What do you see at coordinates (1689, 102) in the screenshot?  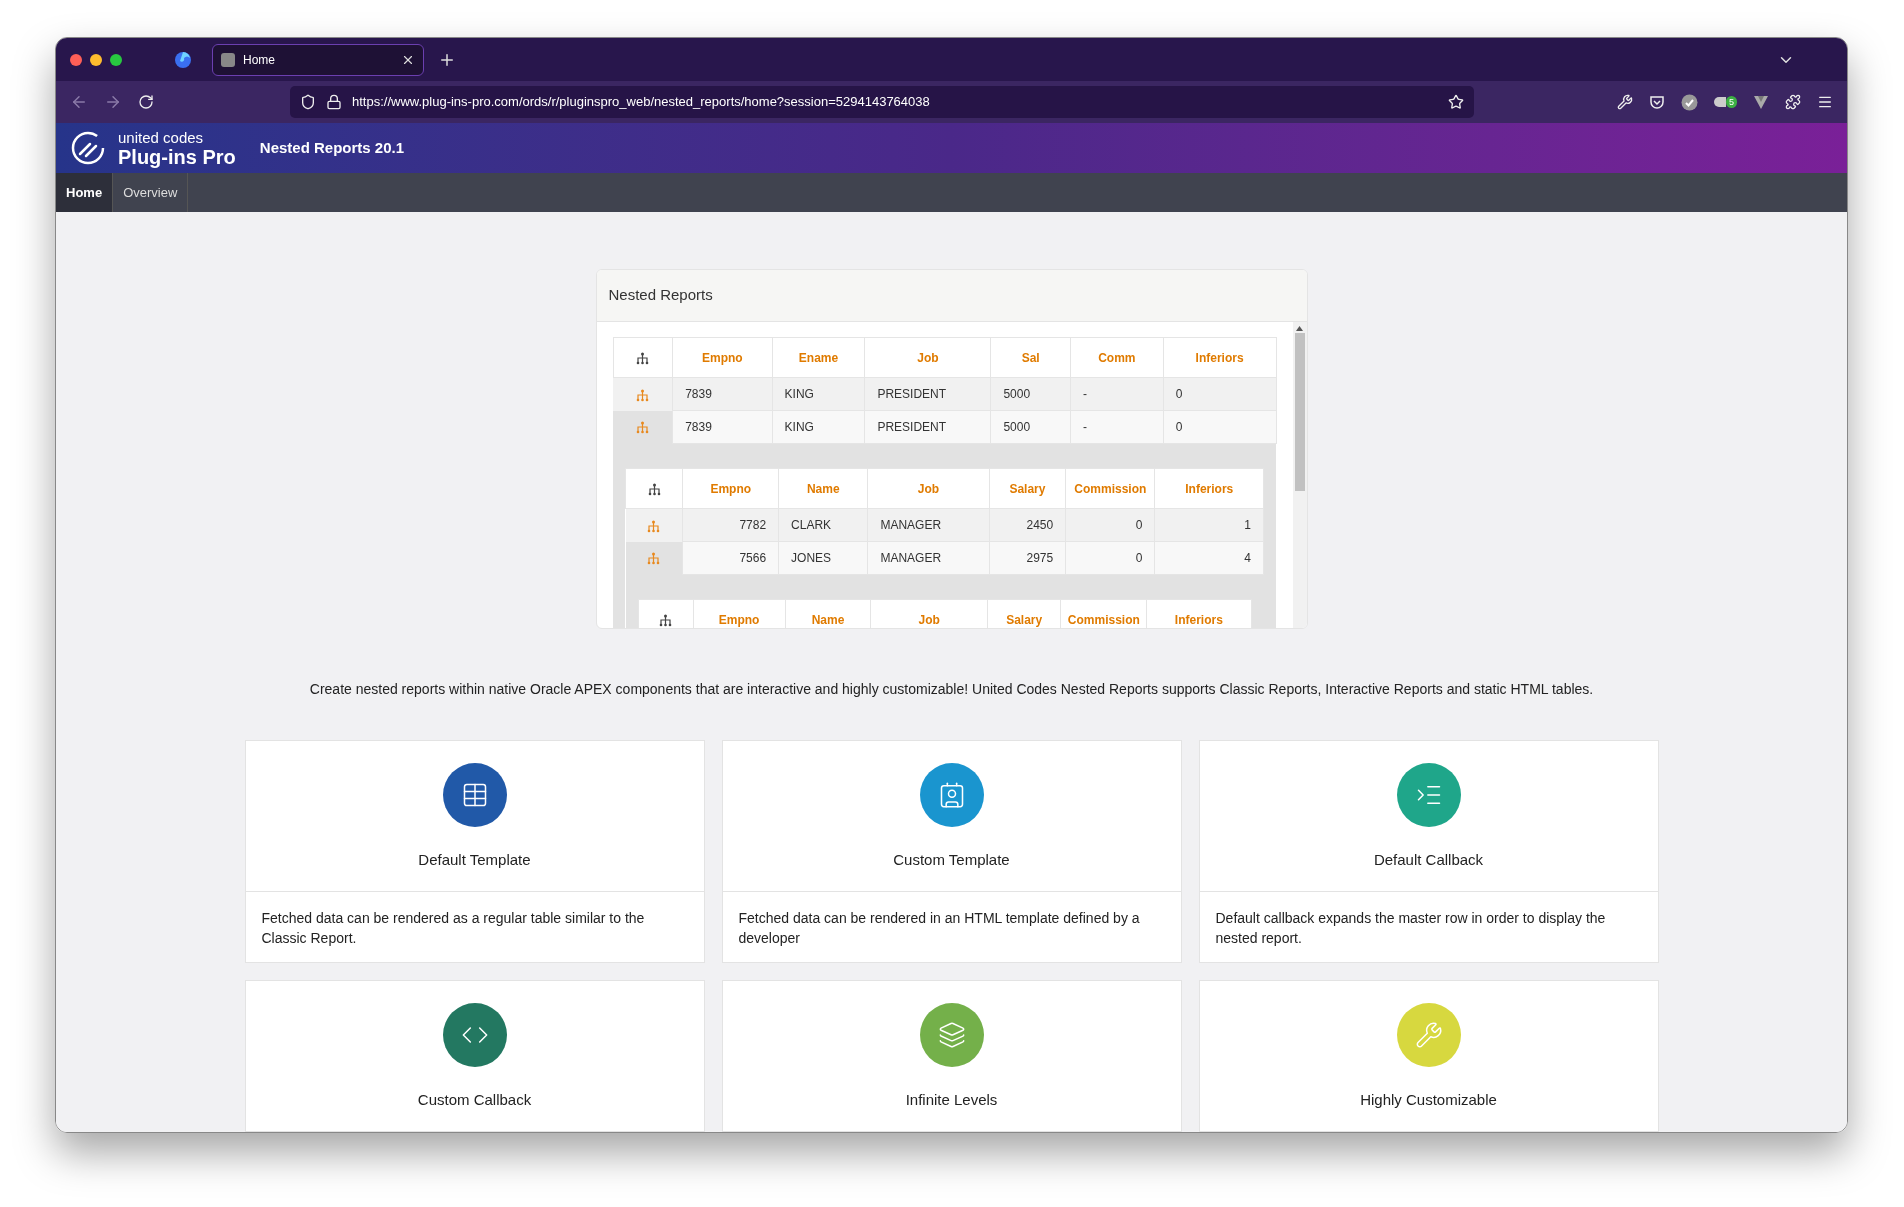 I see `check-circle-icon` at bounding box center [1689, 102].